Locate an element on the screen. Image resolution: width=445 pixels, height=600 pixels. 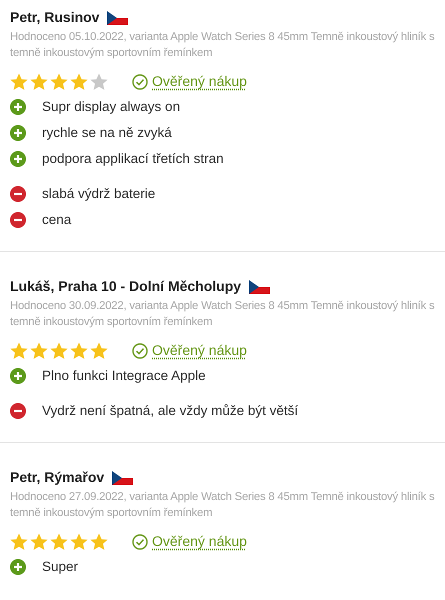
pro-text: rychle se na ně zvyká is located at coordinates (107, 133).